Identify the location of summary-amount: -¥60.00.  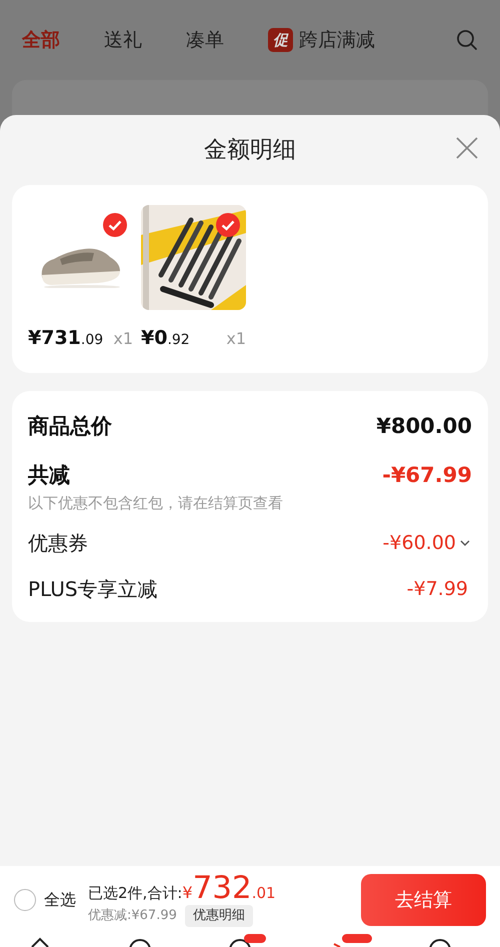
(419, 543).